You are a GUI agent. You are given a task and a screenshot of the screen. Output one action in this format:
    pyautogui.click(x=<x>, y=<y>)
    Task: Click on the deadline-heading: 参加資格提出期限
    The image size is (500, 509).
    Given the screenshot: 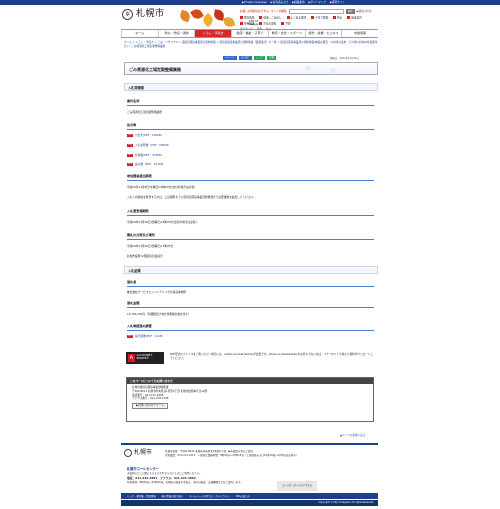 What is the action you would take?
    pyautogui.click(x=139, y=176)
    